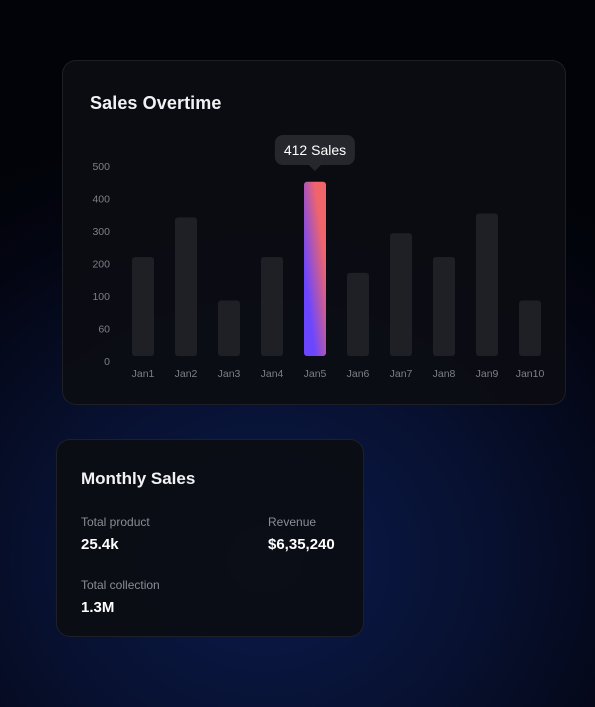 The image size is (595, 707). I want to click on x-tick-label: Jan2, so click(186, 374).